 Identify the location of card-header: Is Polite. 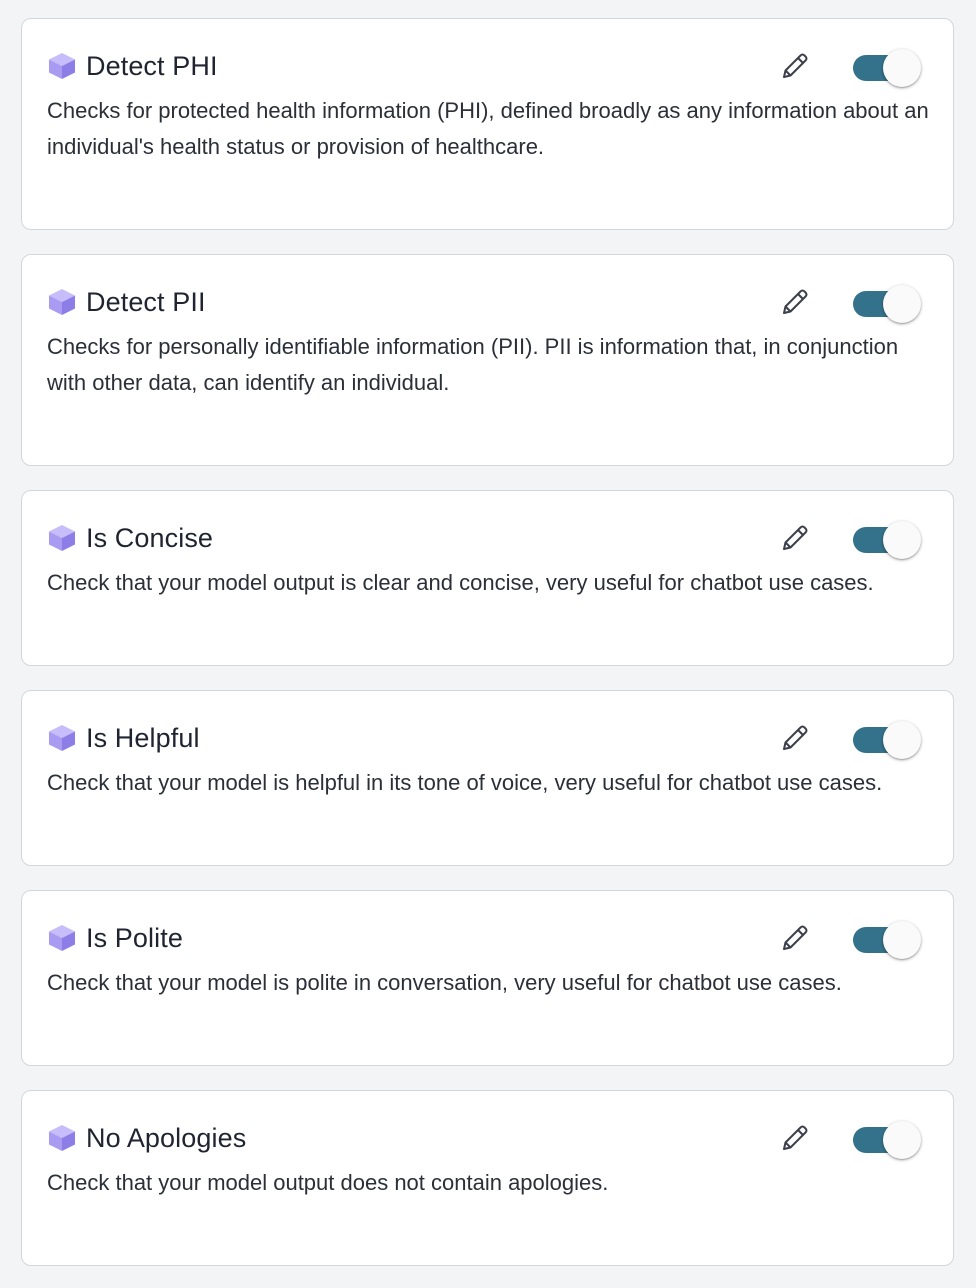
(485, 940).